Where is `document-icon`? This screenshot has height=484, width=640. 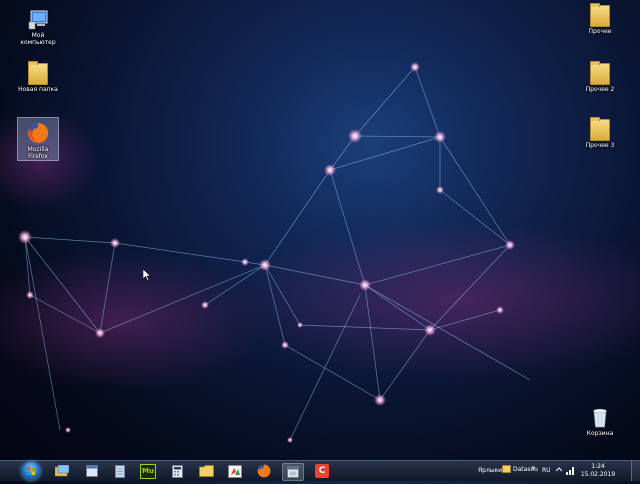 document-icon is located at coordinates (120, 471).